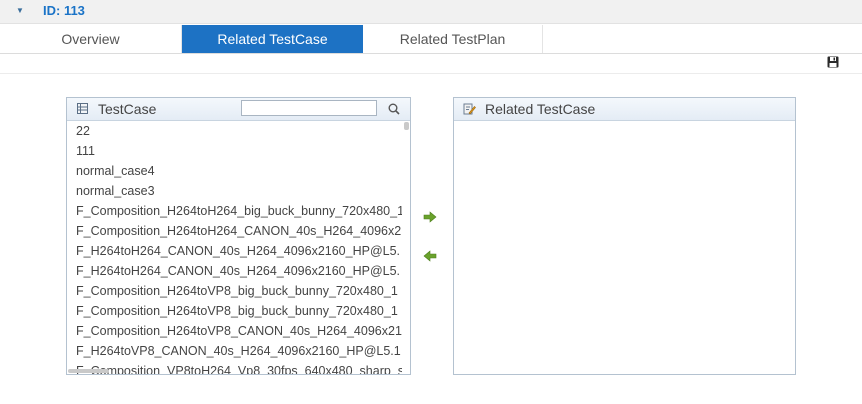 The image size is (862, 404). What do you see at coordinates (234, 191) in the screenshot?
I see `list-item: normal_case3` at bounding box center [234, 191].